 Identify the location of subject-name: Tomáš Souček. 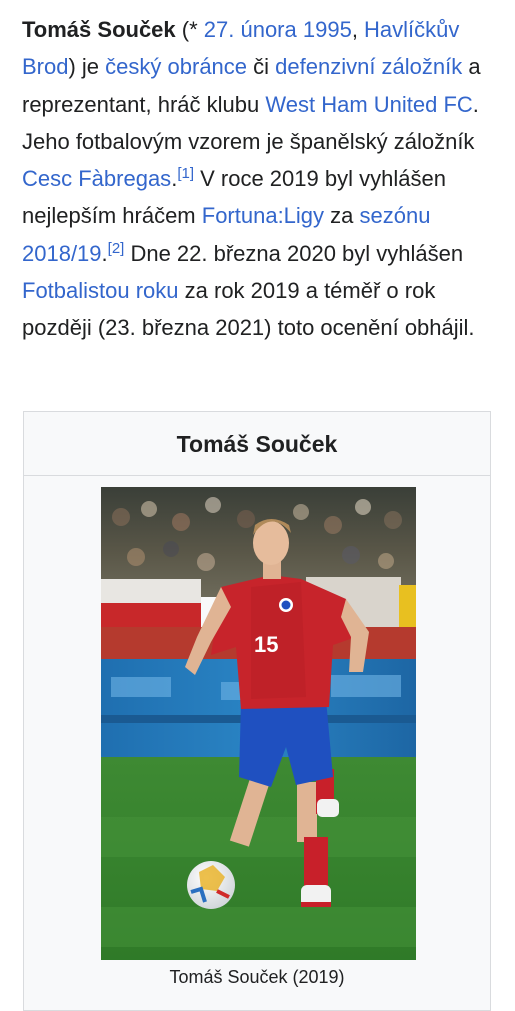
(99, 29).